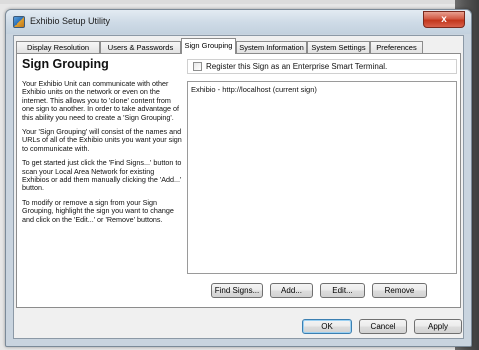 Image resolution: width=479 pixels, height=350 pixels. Describe the element at coordinates (438, 326) in the screenshot. I see `apply-button: Apply` at that location.